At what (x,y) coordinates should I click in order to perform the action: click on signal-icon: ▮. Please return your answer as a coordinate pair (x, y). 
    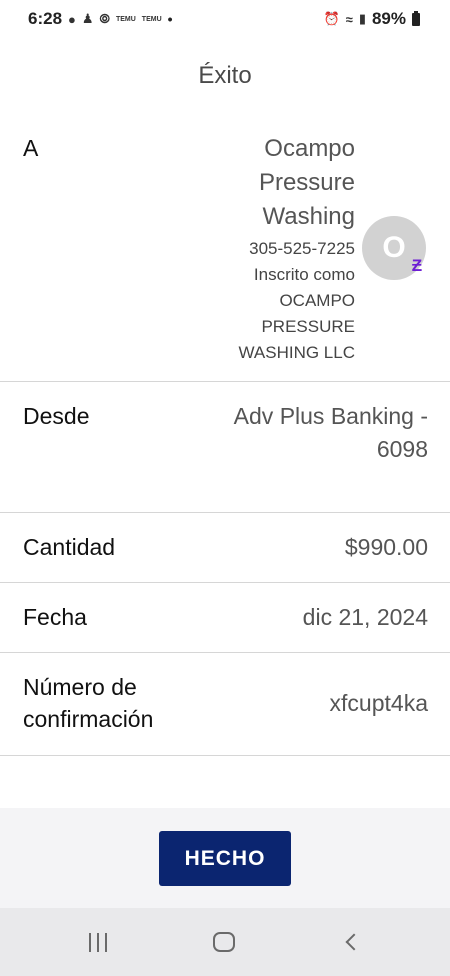
    Looking at the image, I should click on (362, 18).